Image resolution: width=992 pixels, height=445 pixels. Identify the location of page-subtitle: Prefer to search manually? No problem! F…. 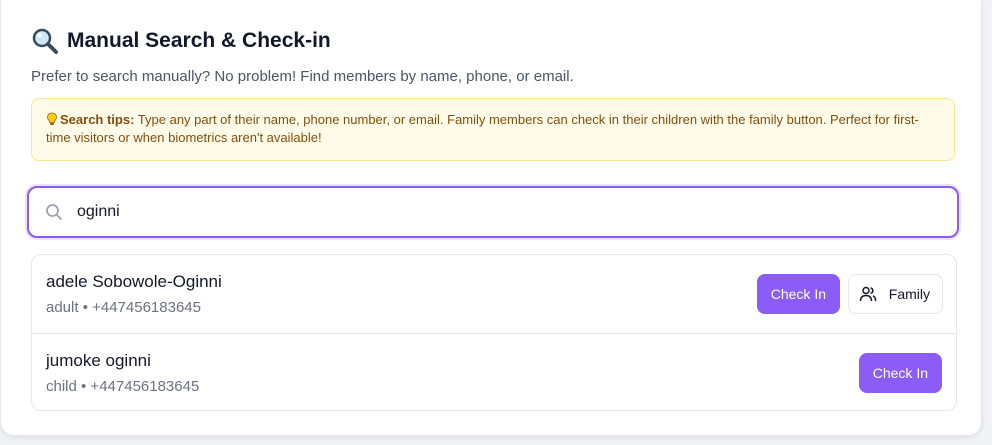
(302, 76).